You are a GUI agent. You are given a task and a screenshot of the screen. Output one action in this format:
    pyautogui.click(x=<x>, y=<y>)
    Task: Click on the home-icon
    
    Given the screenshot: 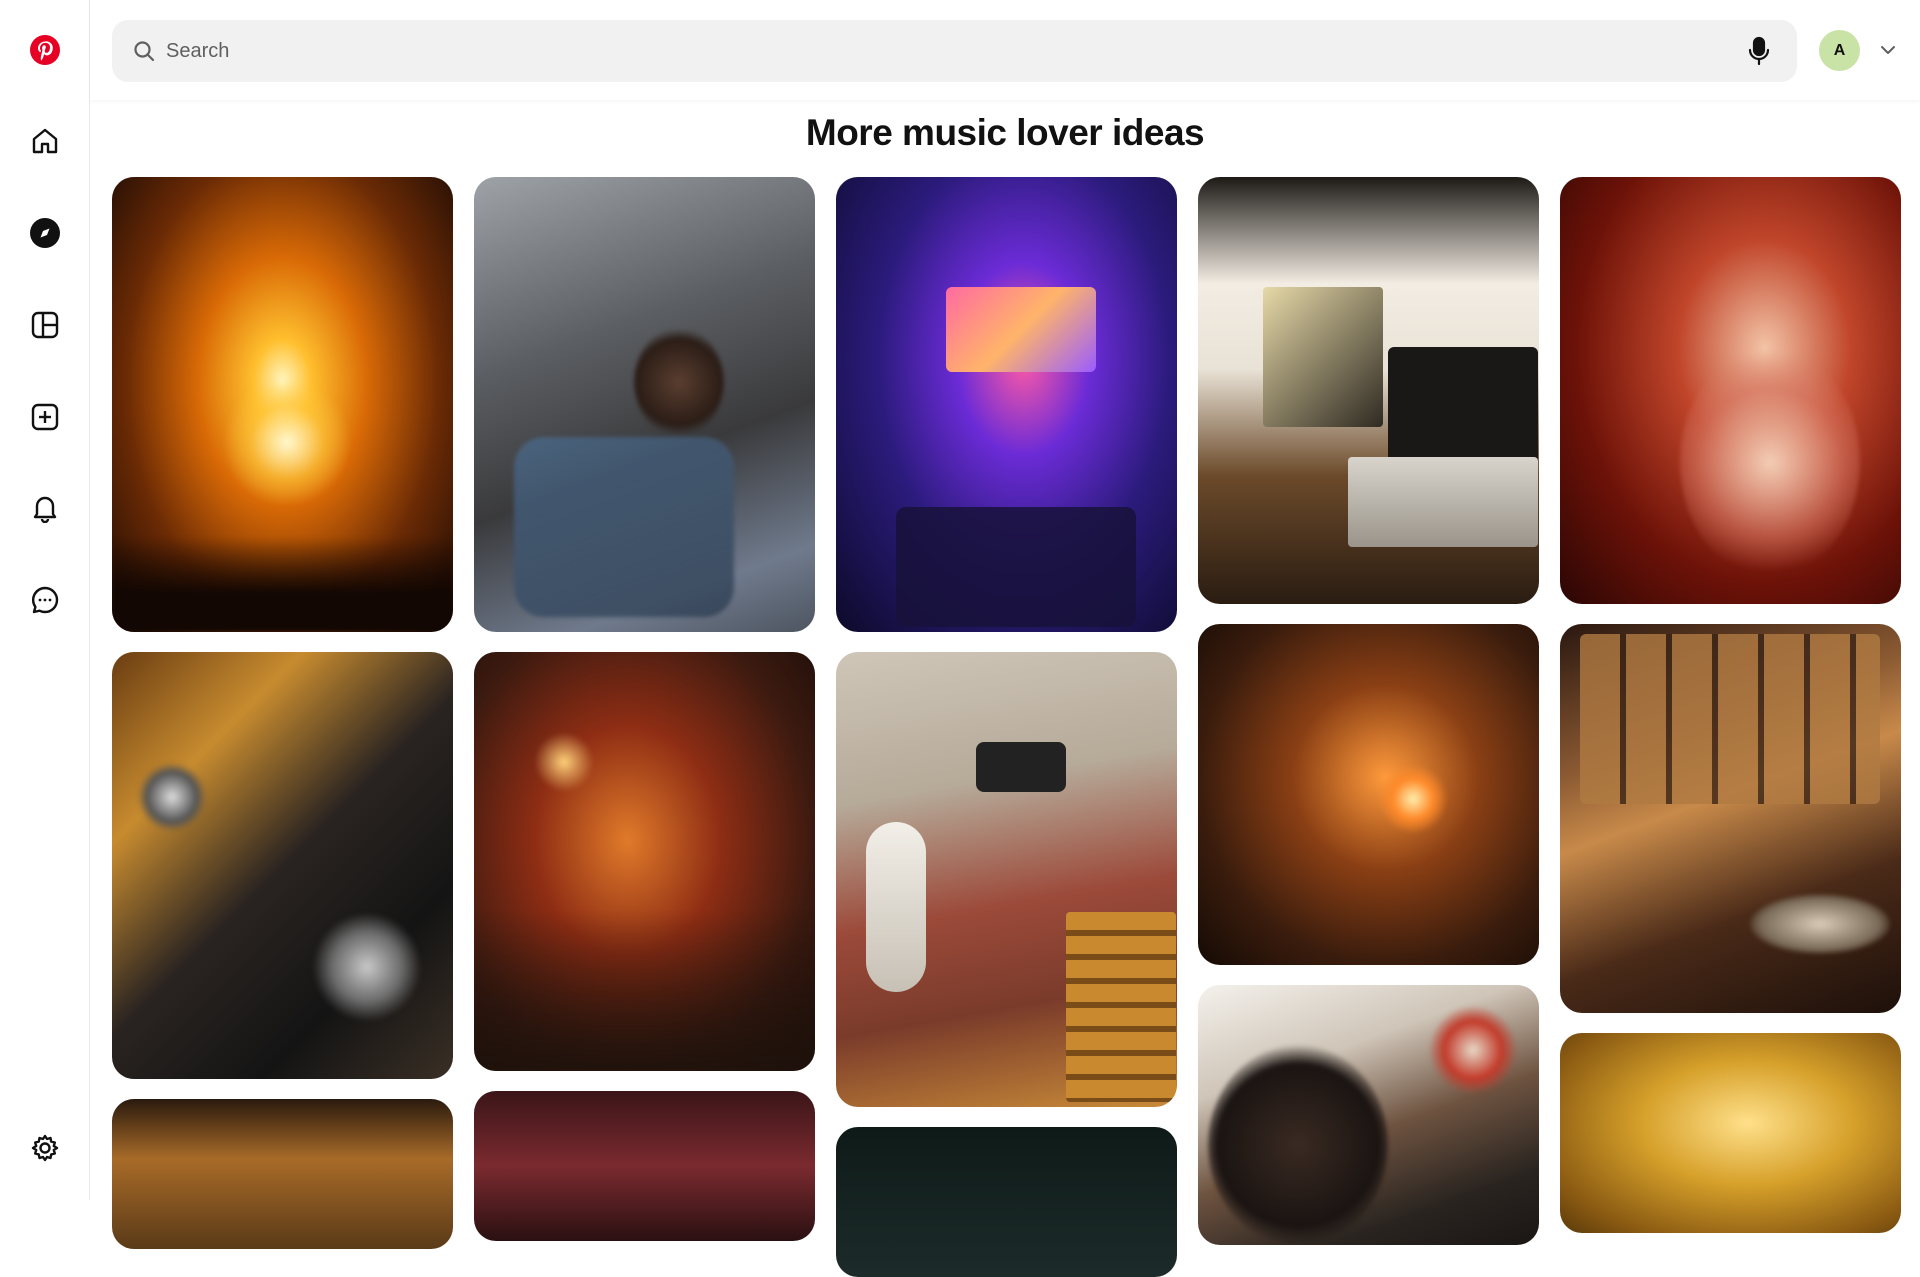 What is the action you would take?
    pyautogui.click(x=45, y=141)
    